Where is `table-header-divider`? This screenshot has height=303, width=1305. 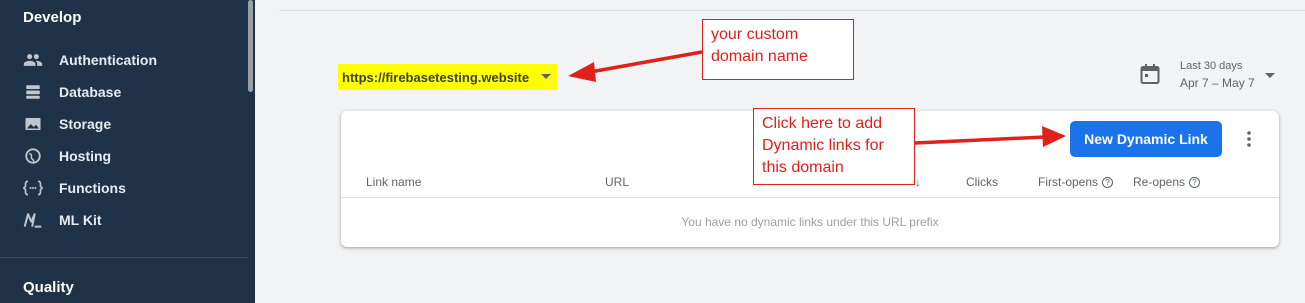
table-header-divider is located at coordinates (810, 197).